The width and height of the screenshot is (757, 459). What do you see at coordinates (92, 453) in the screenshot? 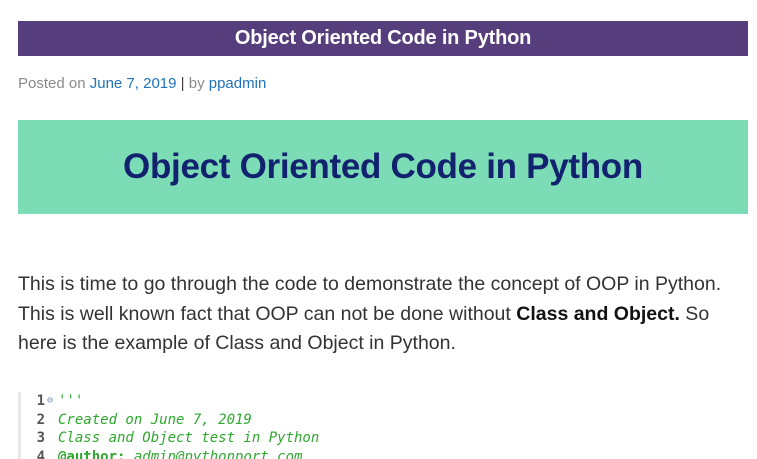
I see `code-tag: @author:` at bounding box center [92, 453].